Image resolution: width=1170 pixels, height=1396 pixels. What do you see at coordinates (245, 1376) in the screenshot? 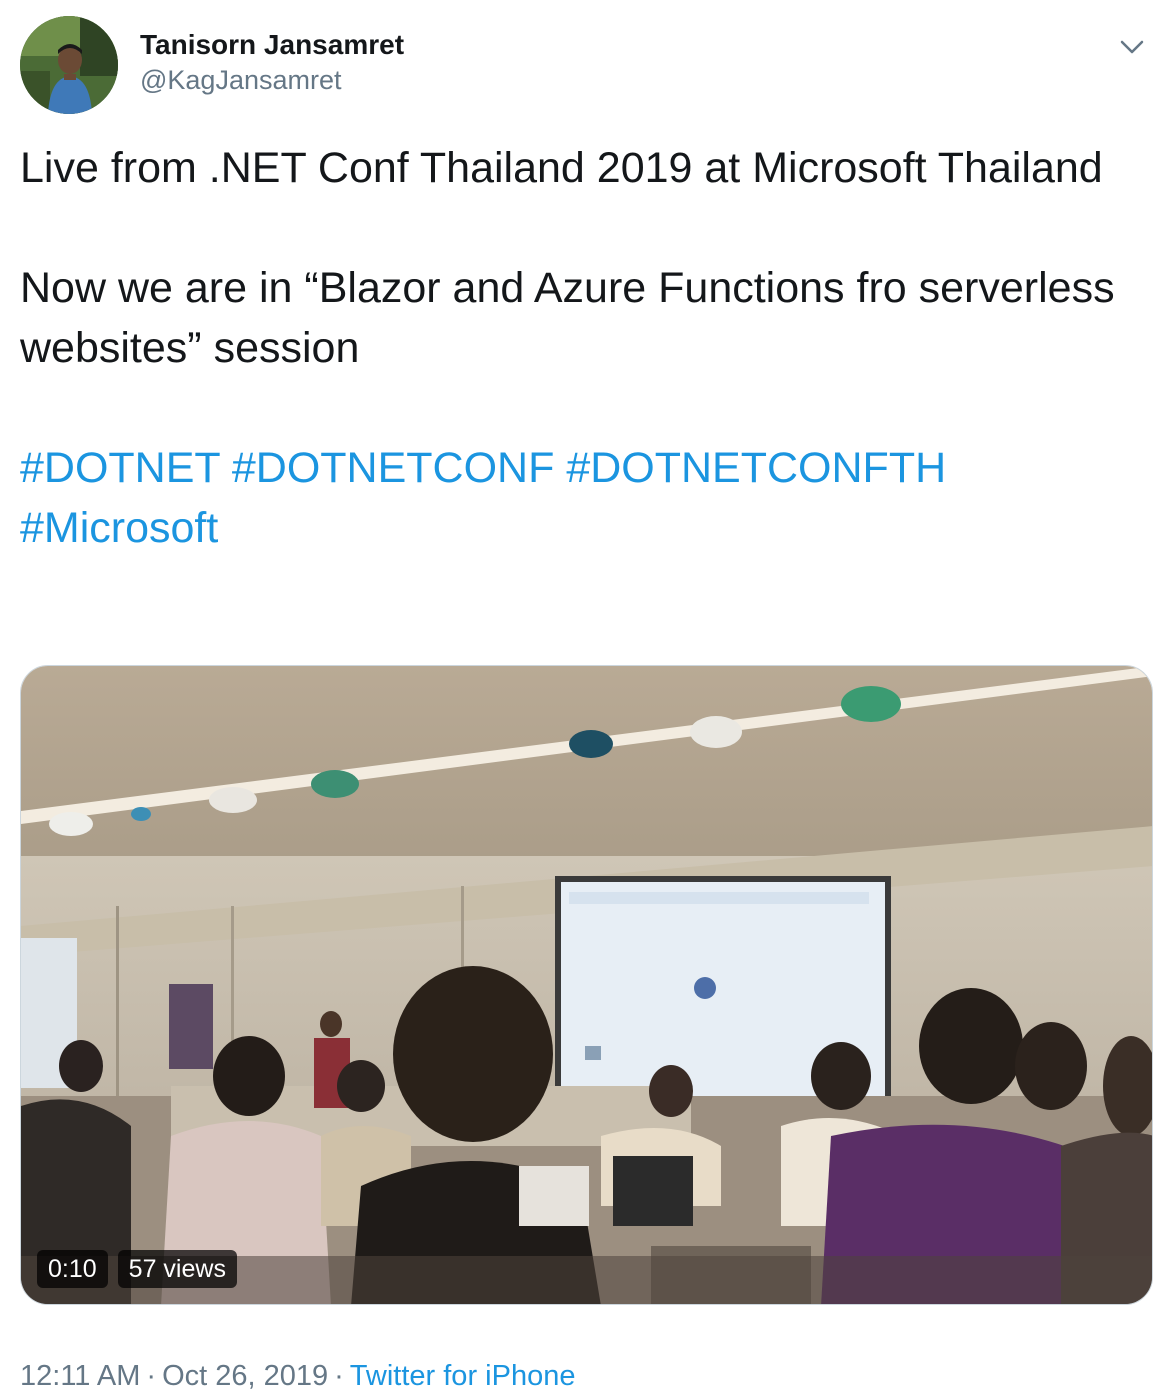
I see `tweet-date: Oct 26, 2019` at bounding box center [245, 1376].